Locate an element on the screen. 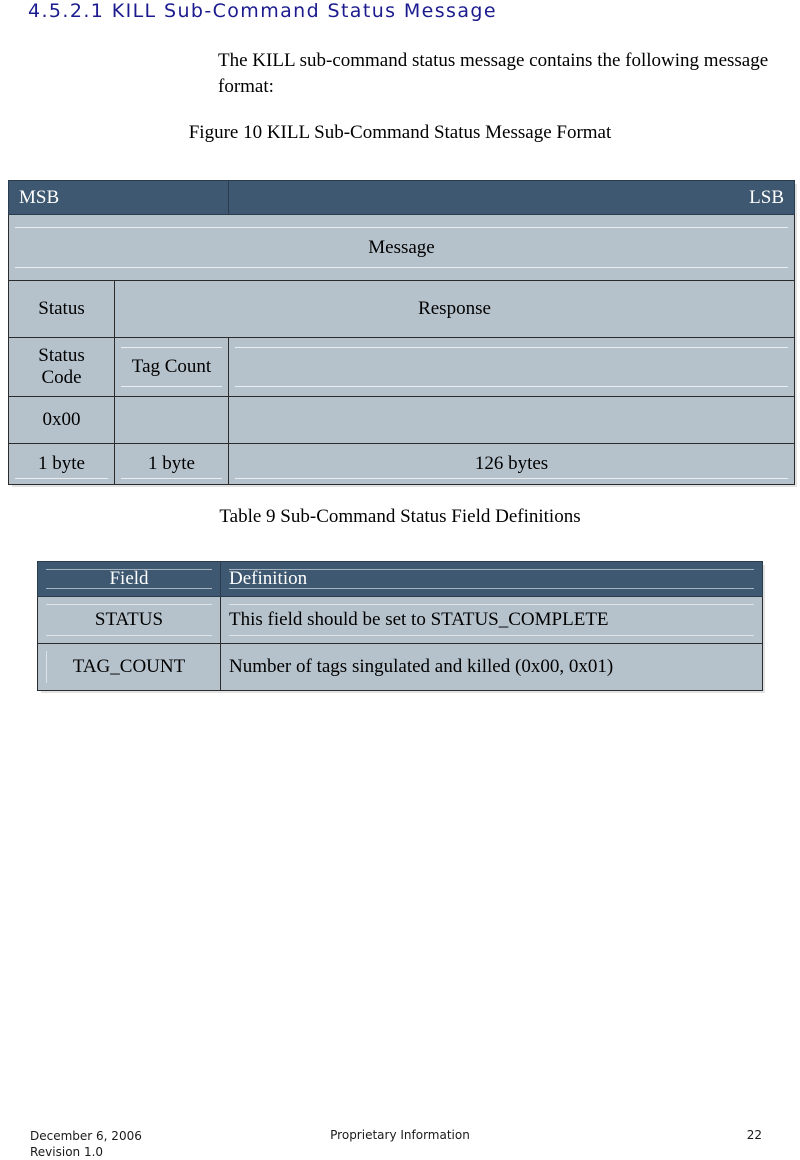 The image size is (800, 1160). tag-count-cell: Tag Count is located at coordinates (171, 367).